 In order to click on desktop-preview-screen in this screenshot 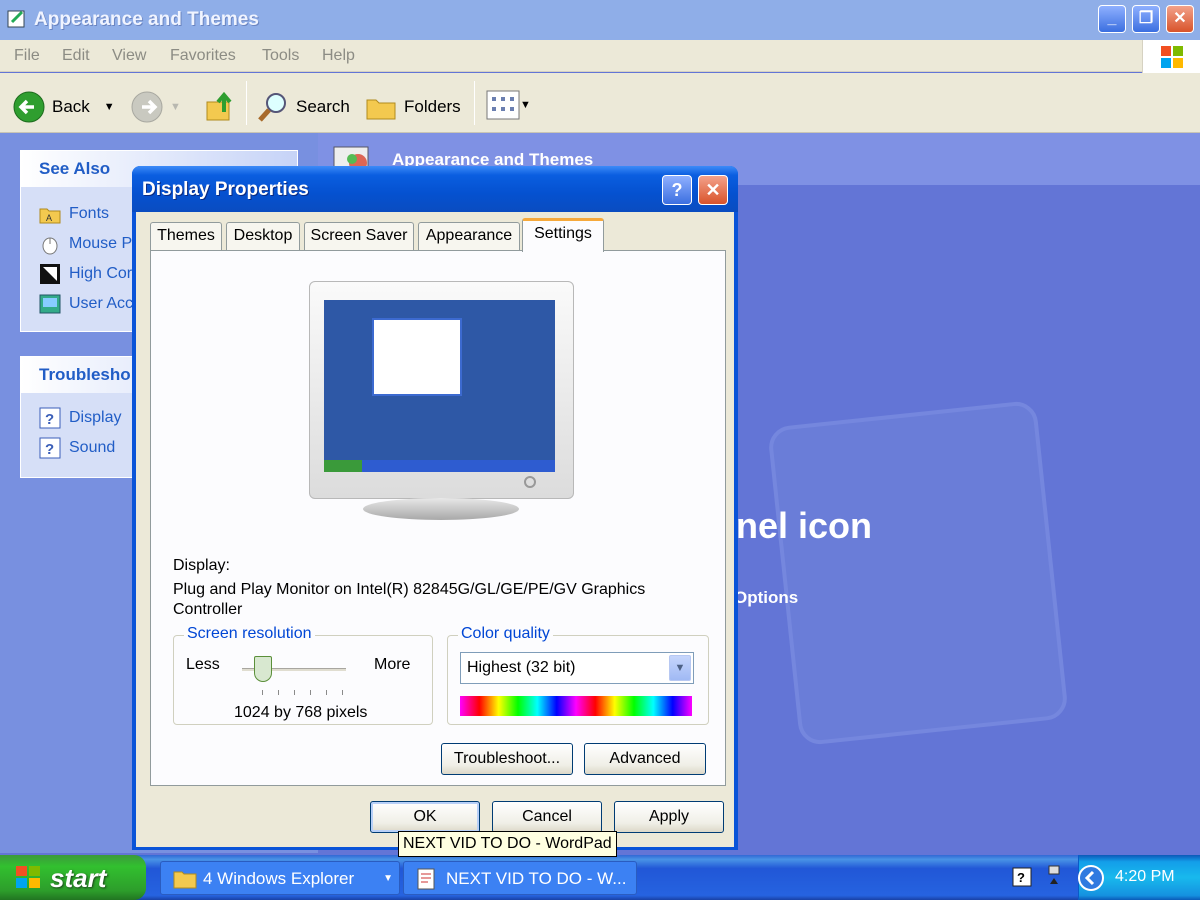, I will do `click(439, 386)`.